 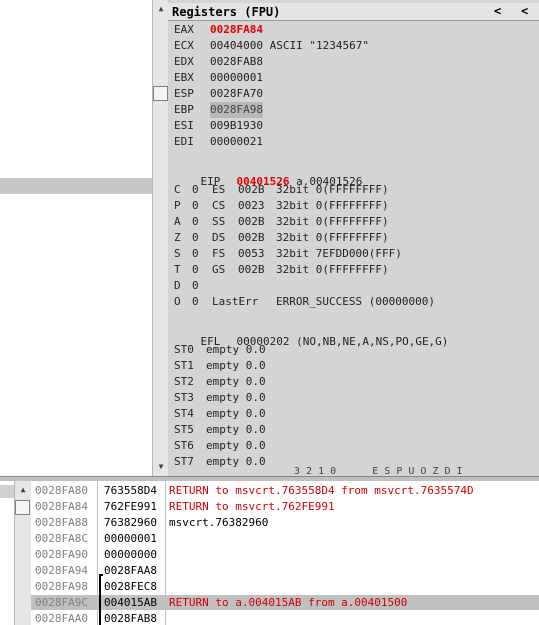 I want to click on register-value: 00000021, so click(x=236, y=142).